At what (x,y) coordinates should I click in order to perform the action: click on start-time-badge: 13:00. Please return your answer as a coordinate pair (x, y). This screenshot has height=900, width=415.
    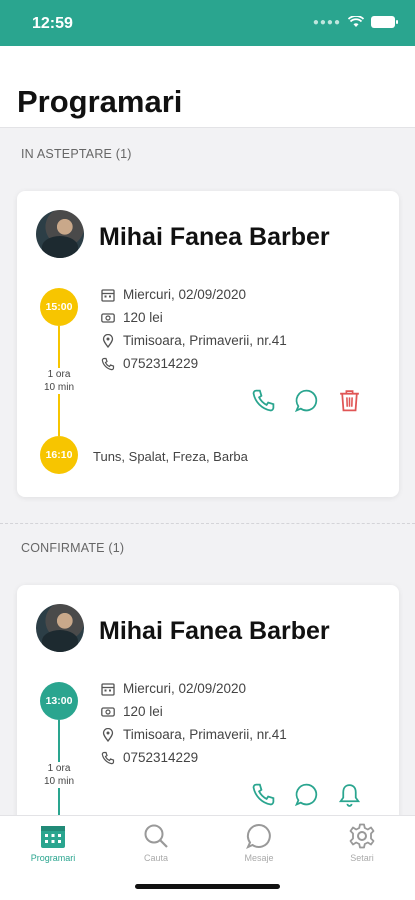
    Looking at the image, I should click on (59, 701).